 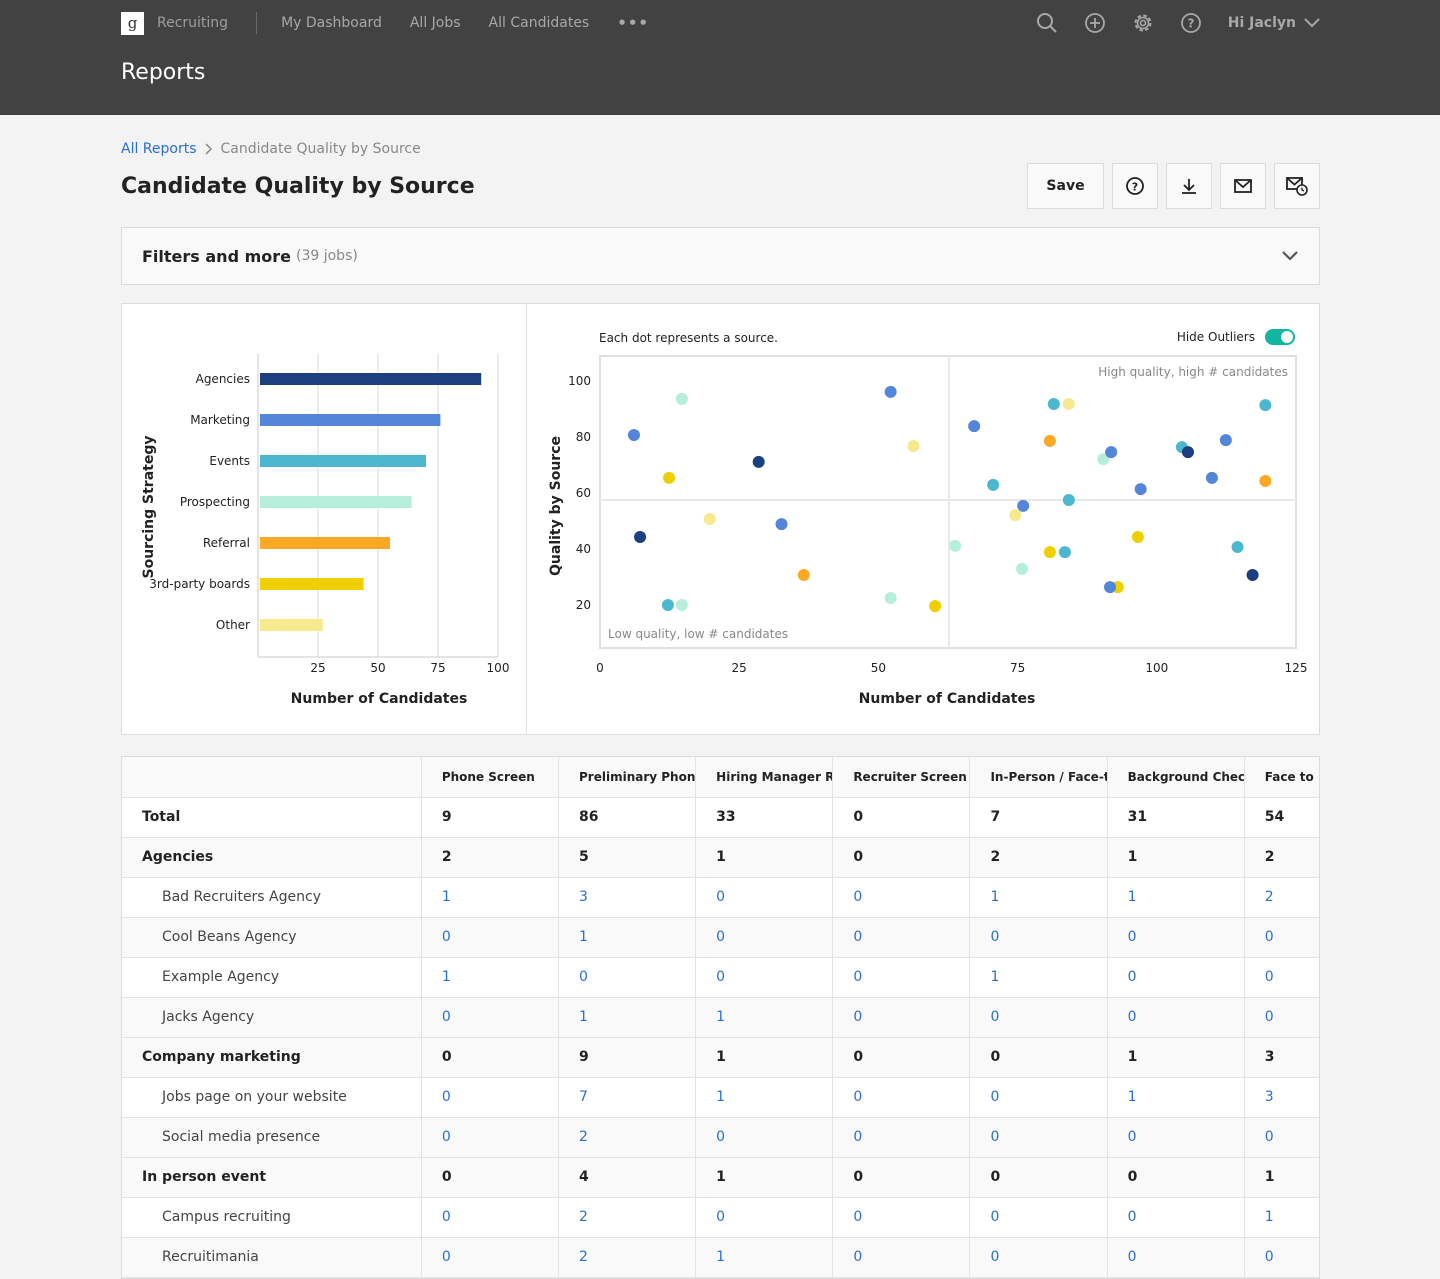 I want to click on bar-3rd-party-boards, so click(x=312, y=584).